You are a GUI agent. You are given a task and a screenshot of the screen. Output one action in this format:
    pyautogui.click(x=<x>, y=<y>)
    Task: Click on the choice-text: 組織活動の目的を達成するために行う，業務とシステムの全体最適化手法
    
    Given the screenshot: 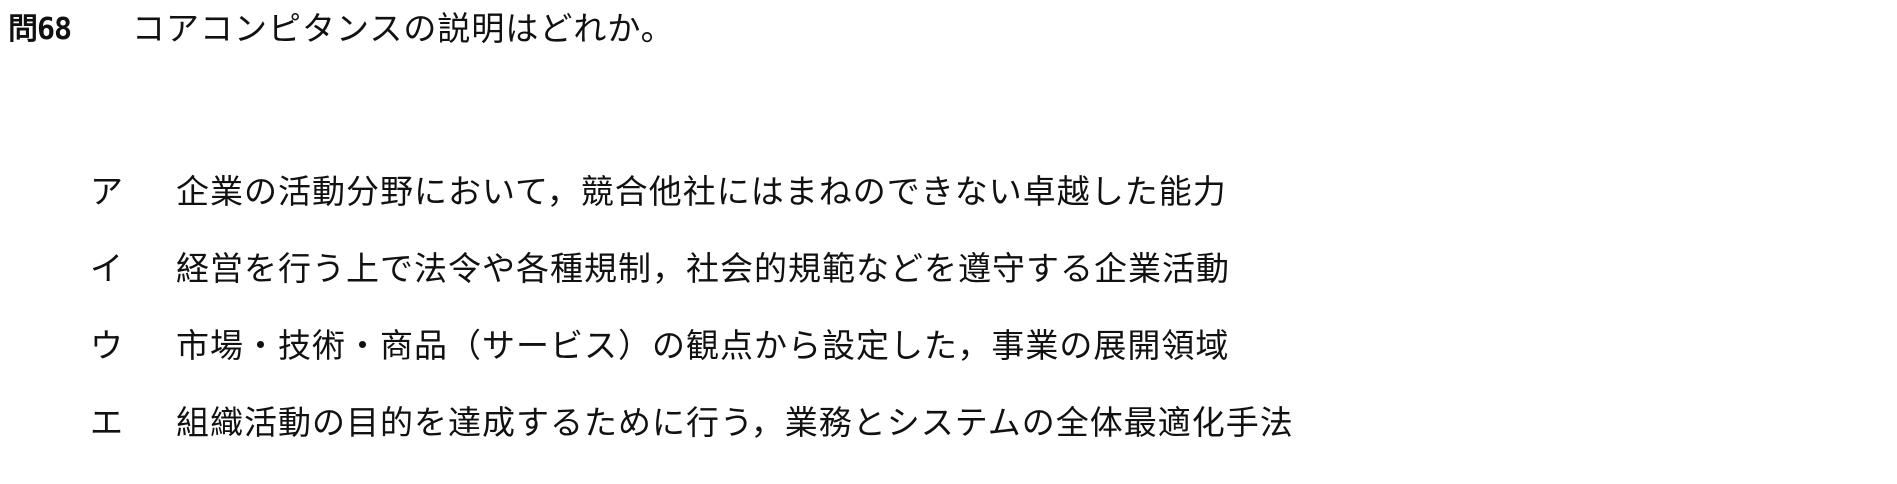 What is the action you would take?
    pyautogui.click(x=735, y=422)
    